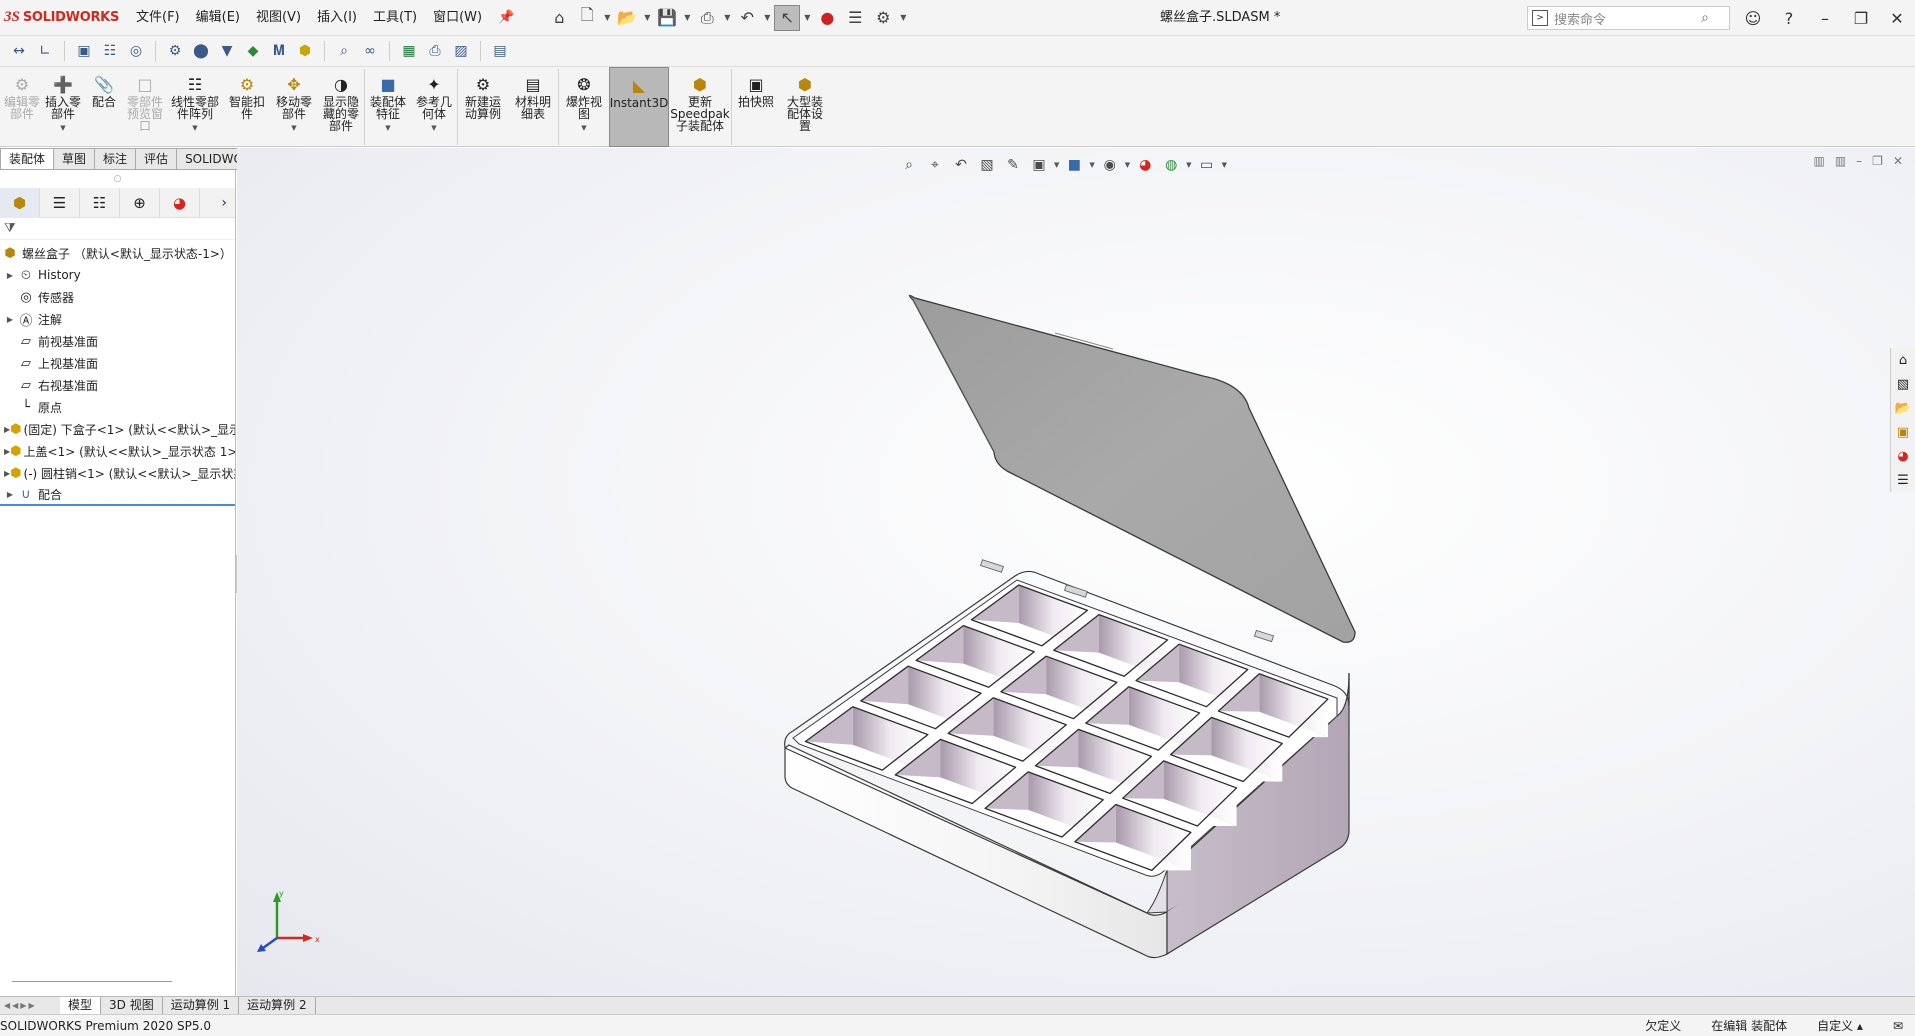 Image resolution: width=1915 pixels, height=1036 pixels. What do you see at coordinates (110, 51) in the screenshot?
I see `network-icon: ☷` at bounding box center [110, 51].